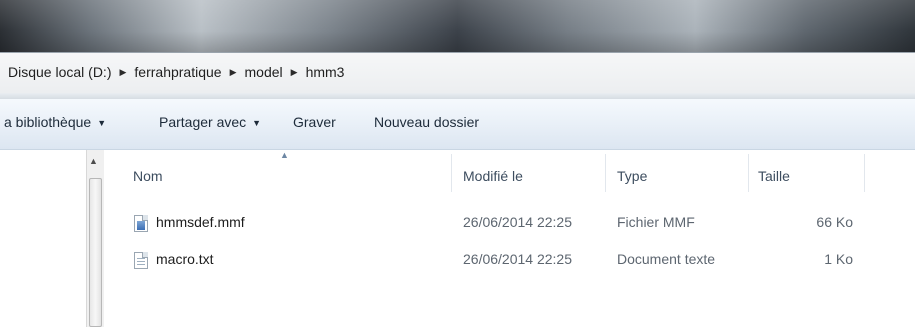 The width and height of the screenshot is (915, 327). Describe the element at coordinates (95, 252) in the screenshot. I see `scrollbar-thumb` at that location.